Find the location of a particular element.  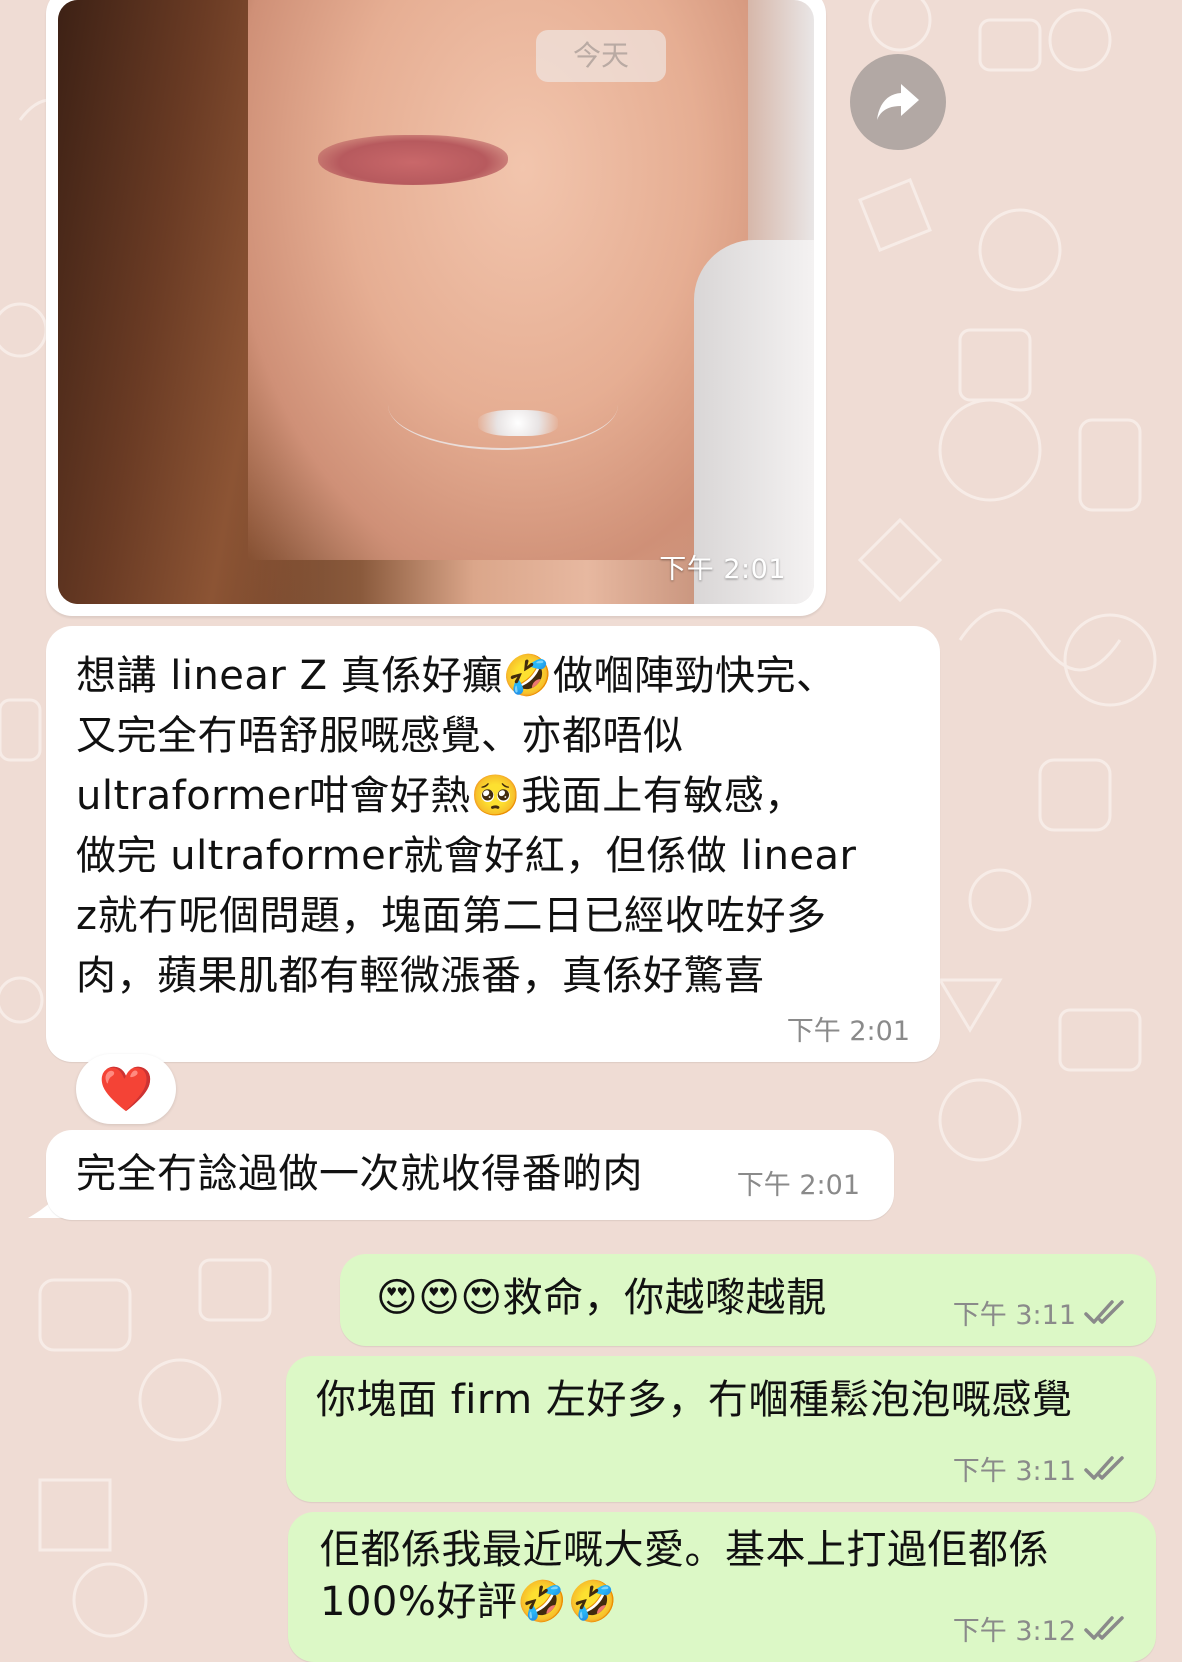

photo-pendant is located at coordinates (518, 423).